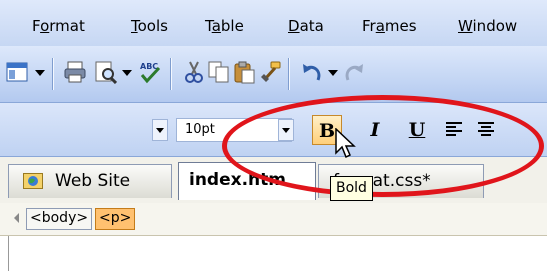 Image resolution: width=547 pixels, height=271 pixels. I want to click on quick-tag-selector: <body> <p>, so click(273, 219).